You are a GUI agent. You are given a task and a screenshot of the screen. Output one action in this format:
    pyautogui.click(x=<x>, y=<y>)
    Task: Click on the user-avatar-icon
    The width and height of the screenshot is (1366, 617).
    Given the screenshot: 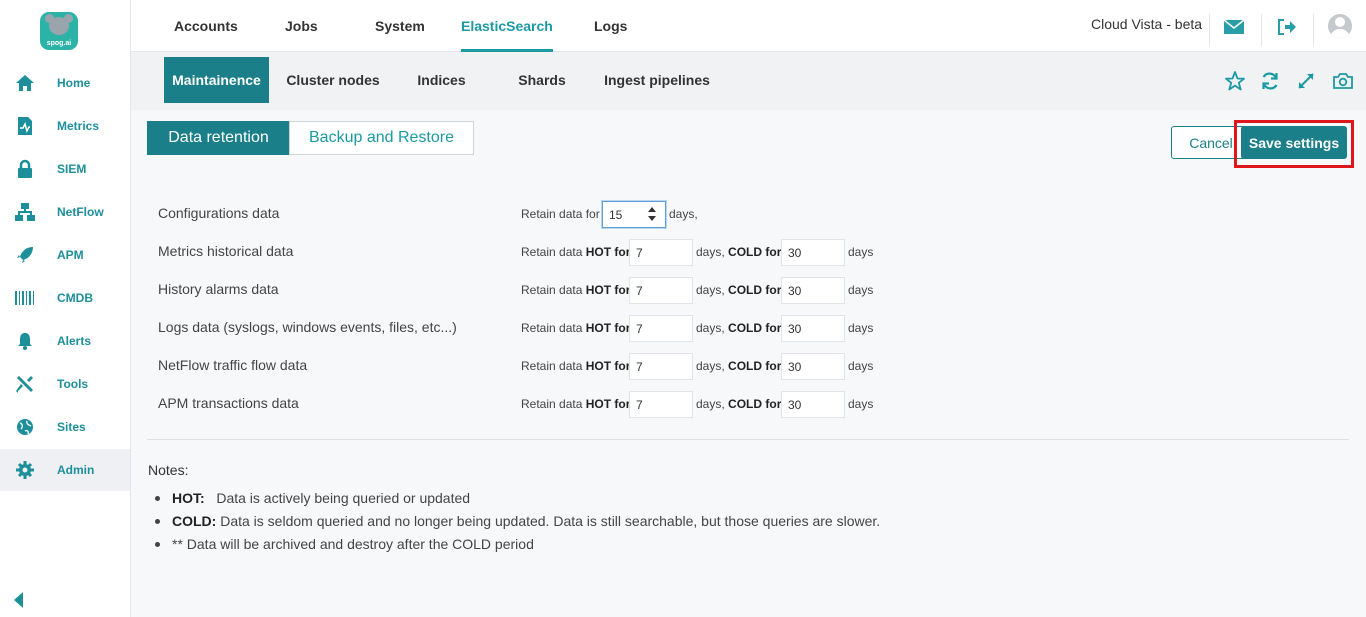 What is the action you would take?
    pyautogui.click(x=1340, y=26)
    